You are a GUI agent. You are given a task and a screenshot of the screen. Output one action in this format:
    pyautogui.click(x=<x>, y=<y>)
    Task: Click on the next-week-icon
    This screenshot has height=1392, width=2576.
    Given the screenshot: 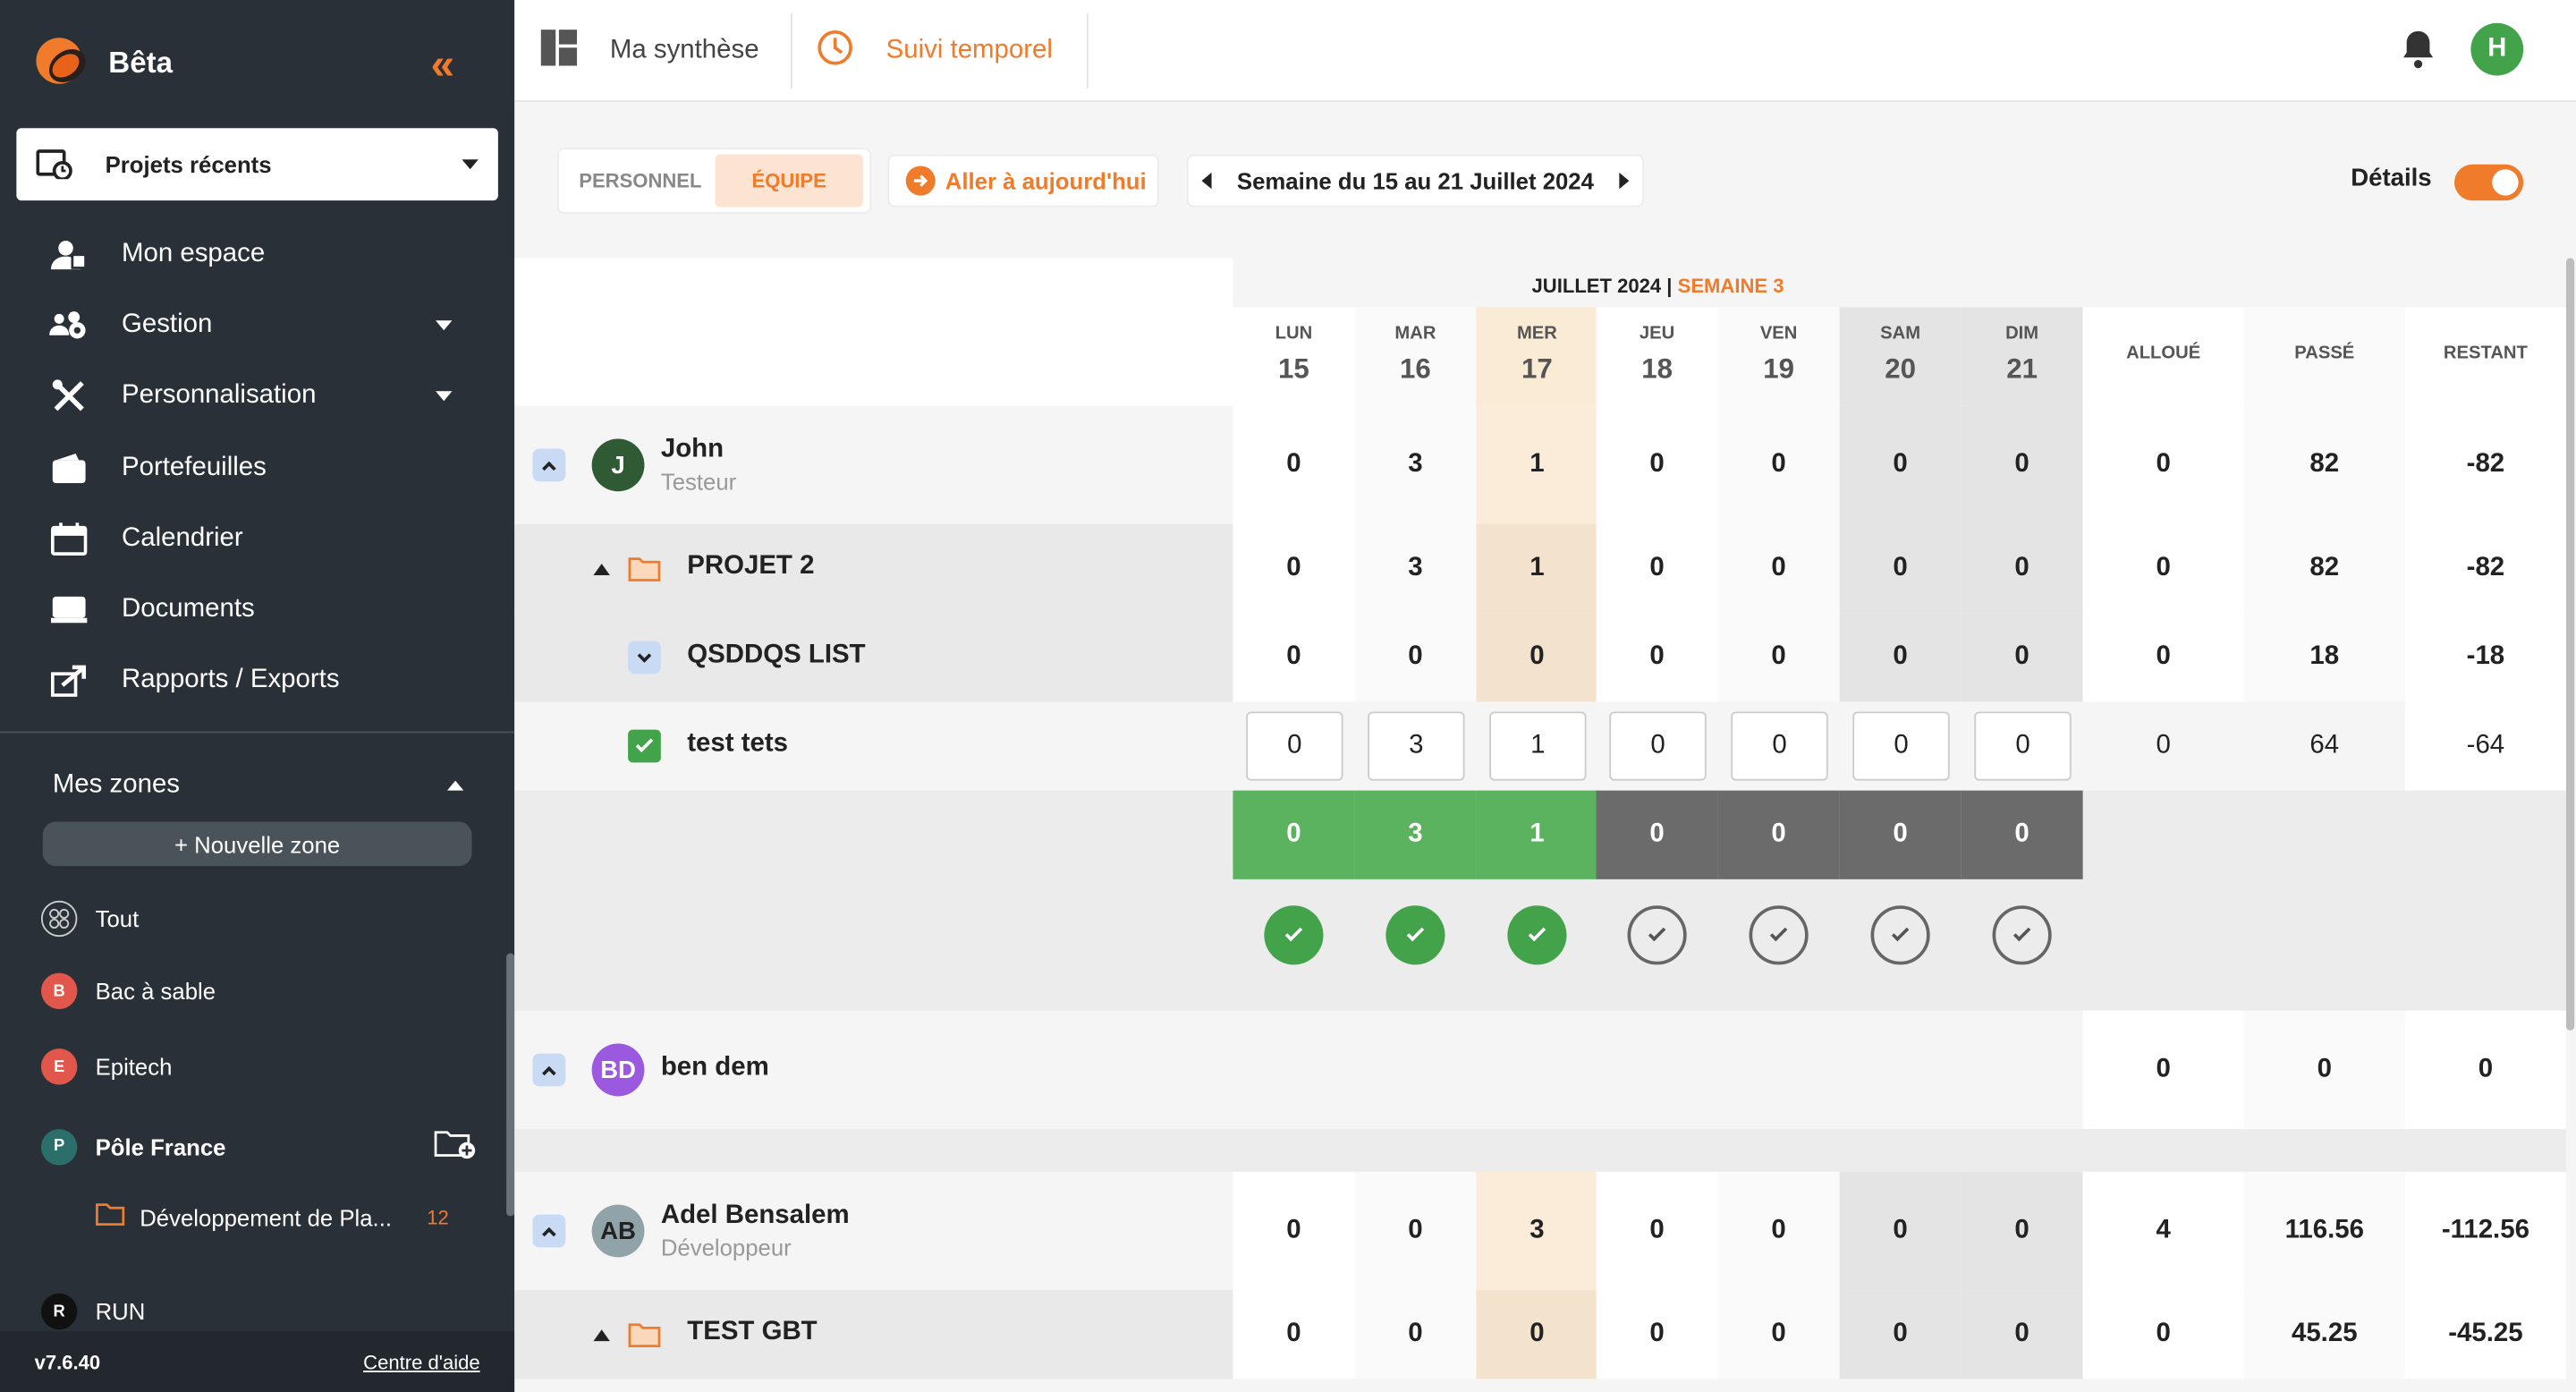 What is the action you would take?
    pyautogui.click(x=1624, y=181)
    